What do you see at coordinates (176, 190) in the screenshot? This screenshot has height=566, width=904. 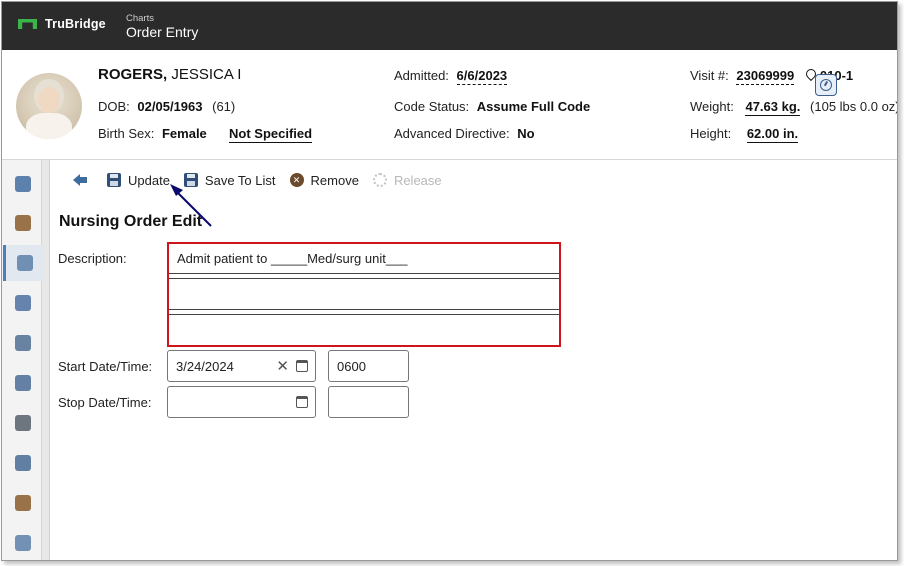 I see `arrow-head-icon` at bounding box center [176, 190].